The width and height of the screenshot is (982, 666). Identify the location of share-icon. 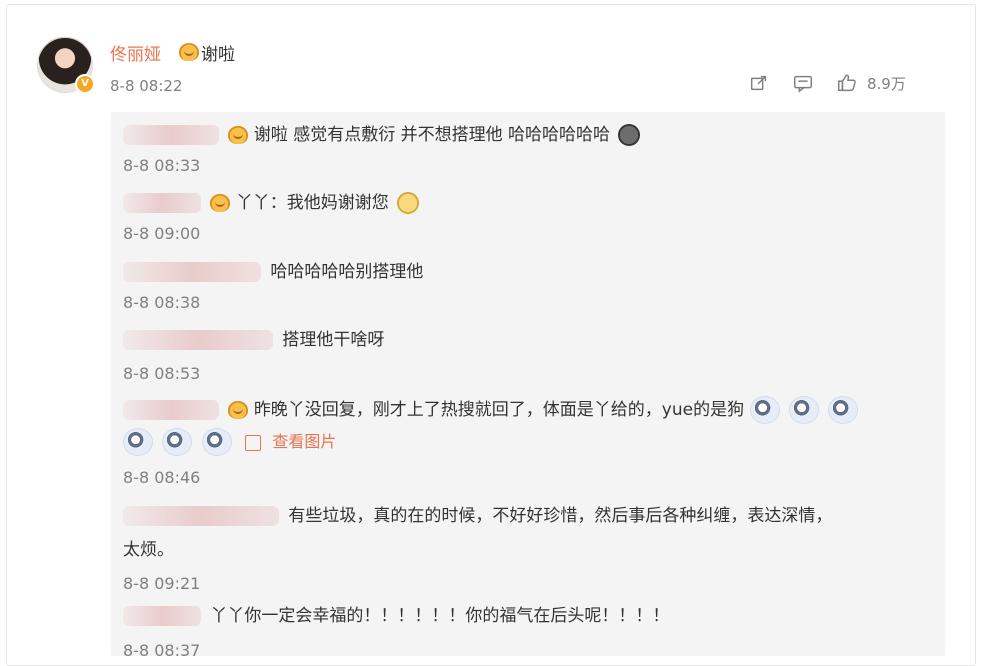
(759, 83).